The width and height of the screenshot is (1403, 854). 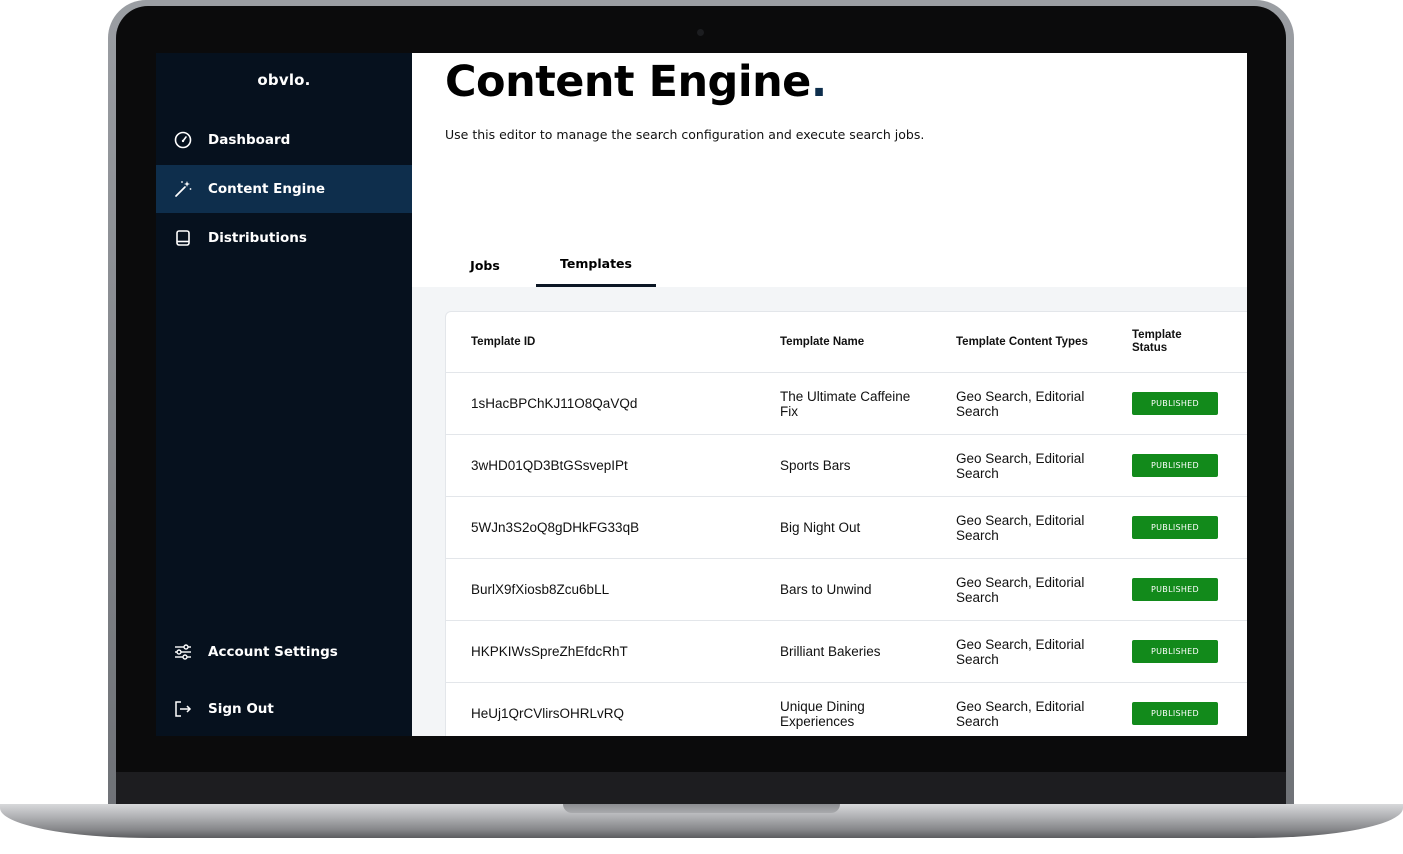 I want to click on cell-template-id: 5WJn3S2oQ8gDHkFG33qB, so click(x=611, y=527).